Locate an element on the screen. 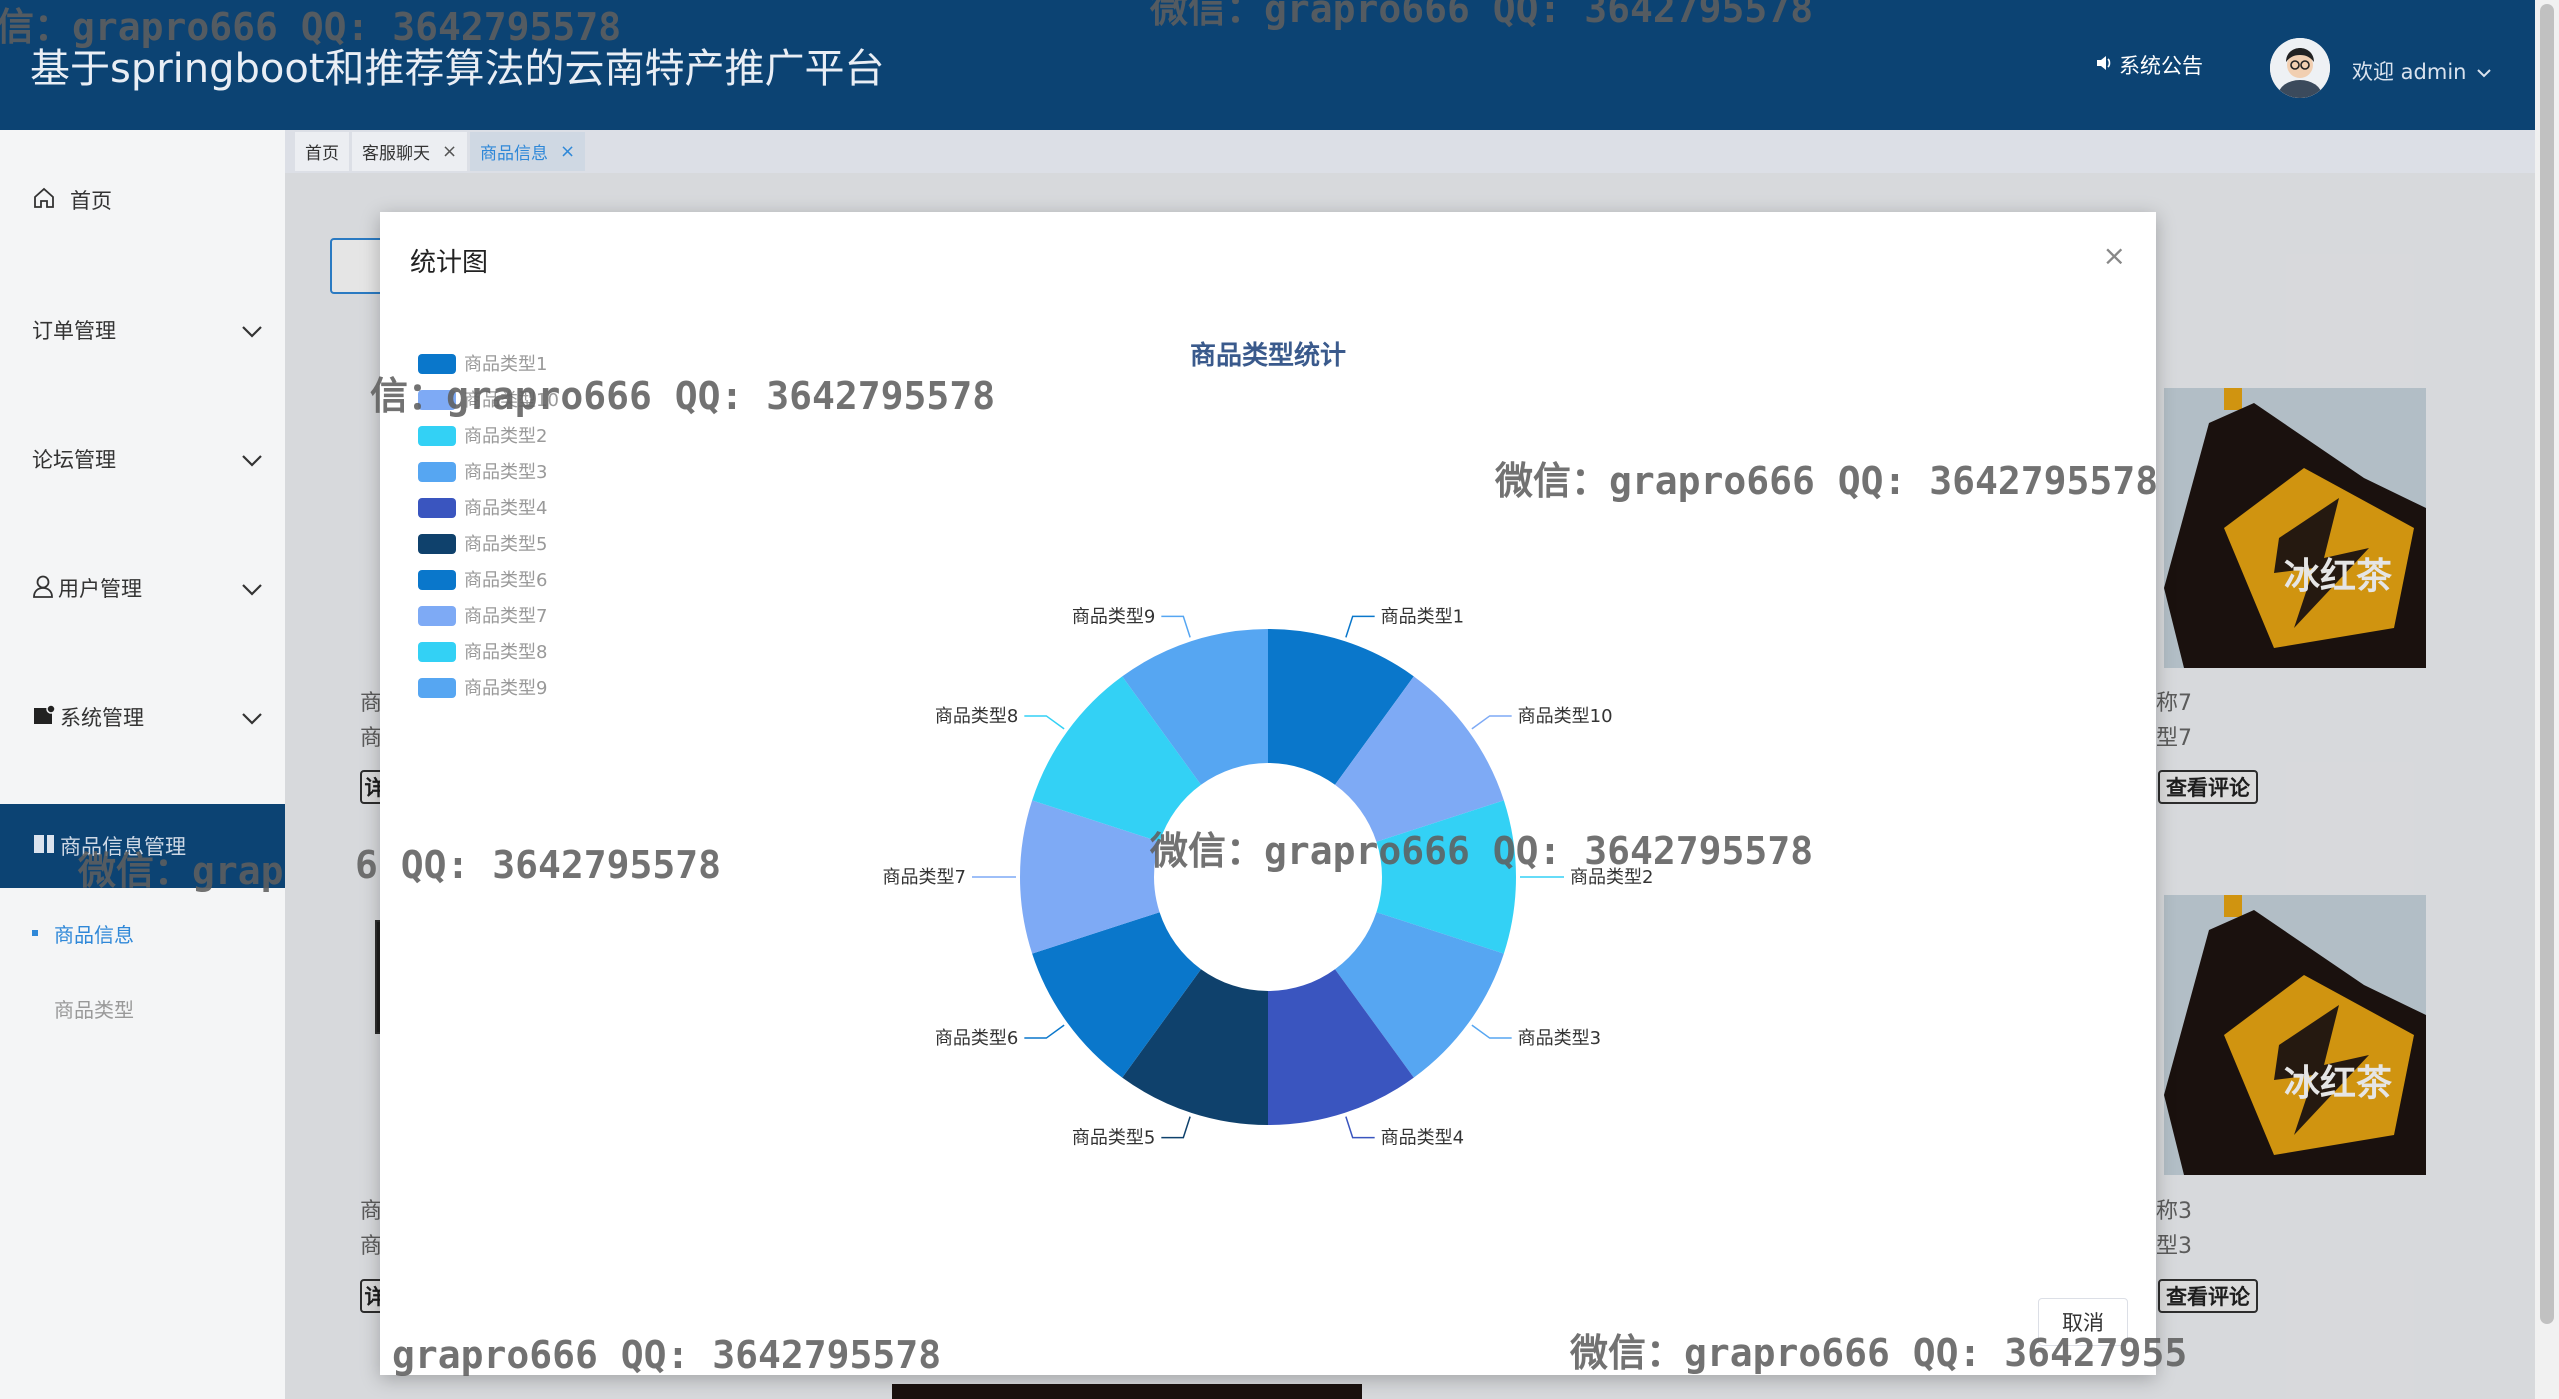 The width and height of the screenshot is (2559, 1399). tab-label: 商品信息 is located at coordinates (514, 154).